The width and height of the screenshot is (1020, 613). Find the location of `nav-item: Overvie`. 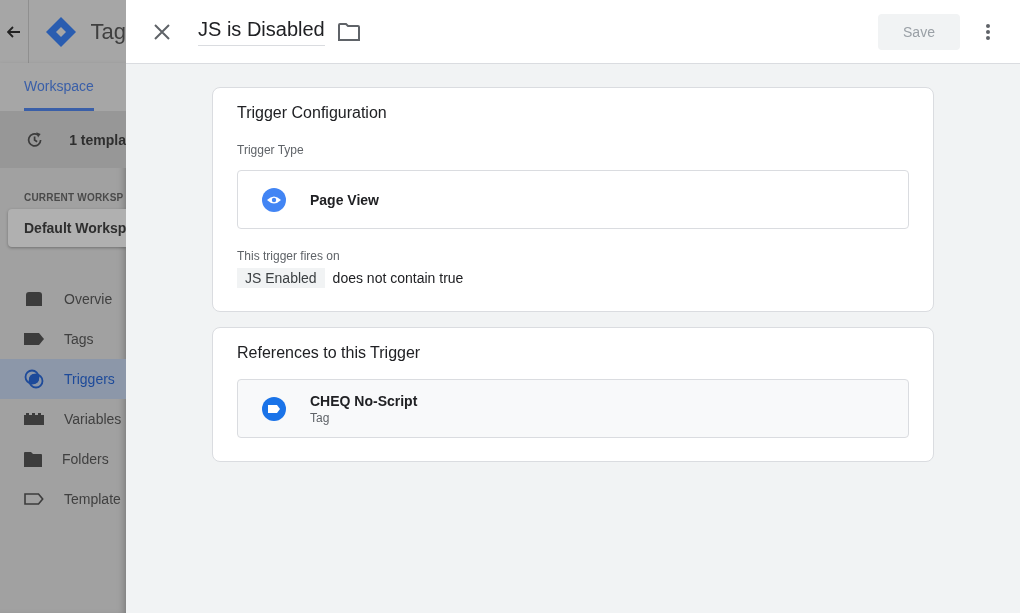

nav-item: Overvie is located at coordinates (63, 299).